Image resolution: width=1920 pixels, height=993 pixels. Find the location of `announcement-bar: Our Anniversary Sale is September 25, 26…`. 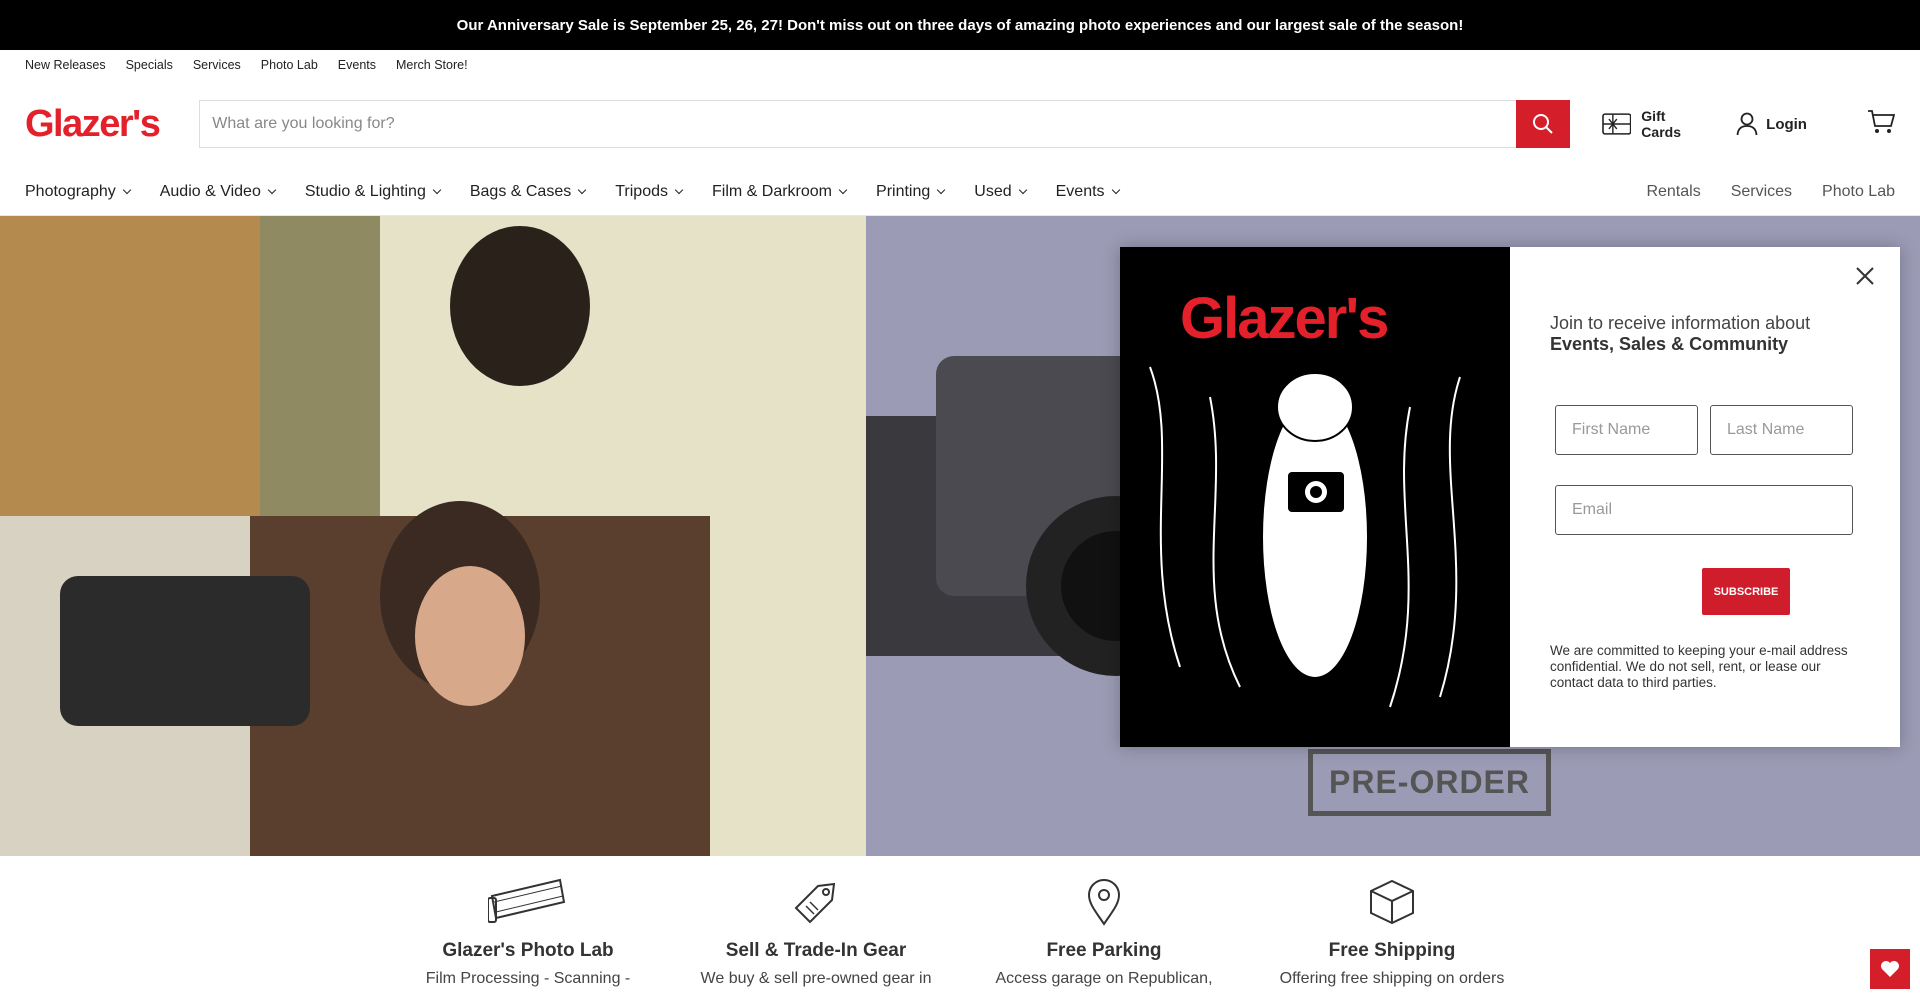

announcement-bar: Our Anniversary Sale is September 25, 26… is located at coordinates (960, 25).